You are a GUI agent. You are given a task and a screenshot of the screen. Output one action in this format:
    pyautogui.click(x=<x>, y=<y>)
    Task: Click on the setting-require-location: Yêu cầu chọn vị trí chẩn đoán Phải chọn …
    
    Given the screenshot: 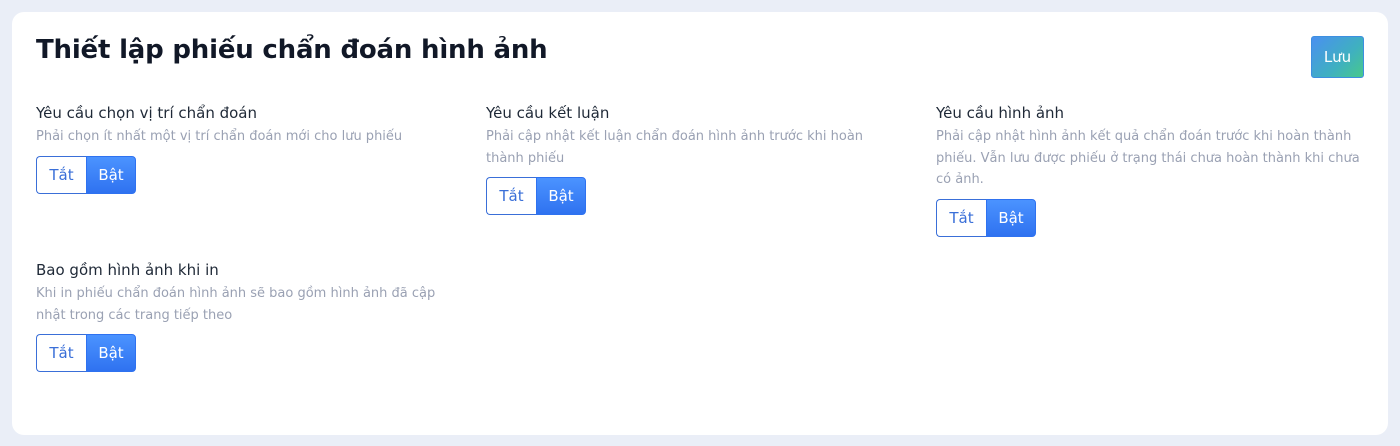 What is the action you would take?
    pyautogui.click(x=251, y=148)
    